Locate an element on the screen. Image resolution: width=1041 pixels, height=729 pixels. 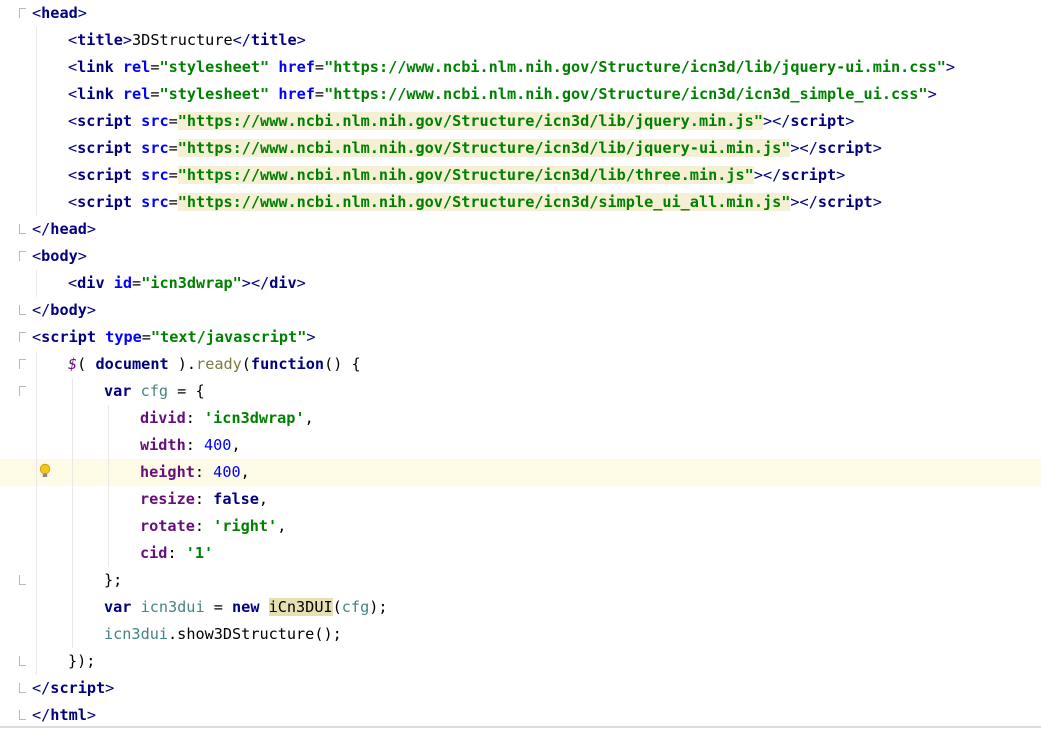
code-line: cid: '1' is located at coordinates (520, 553).